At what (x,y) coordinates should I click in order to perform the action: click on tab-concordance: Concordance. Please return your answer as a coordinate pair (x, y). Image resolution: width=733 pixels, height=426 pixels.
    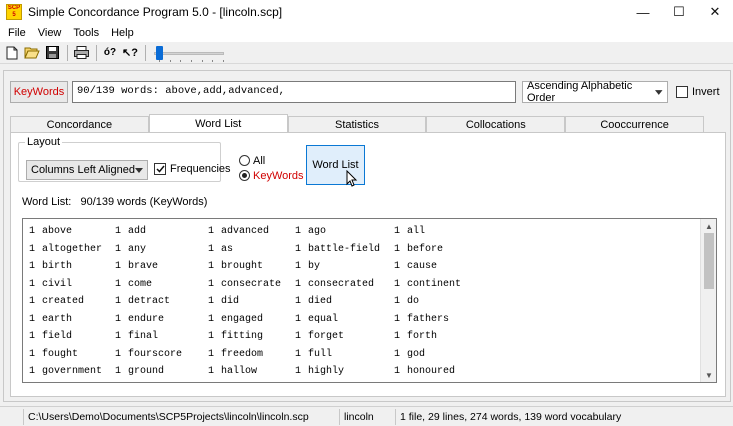
    Looking at the image, I should click on (79, 124).